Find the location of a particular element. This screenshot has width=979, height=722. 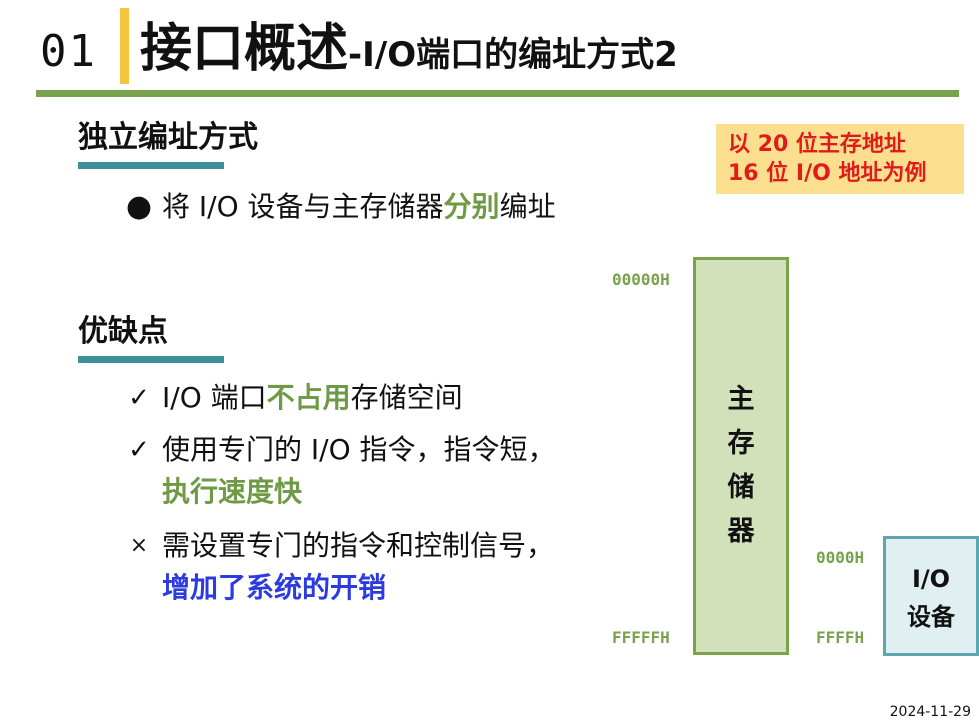

title-underline is located at coordinates (497, 93).